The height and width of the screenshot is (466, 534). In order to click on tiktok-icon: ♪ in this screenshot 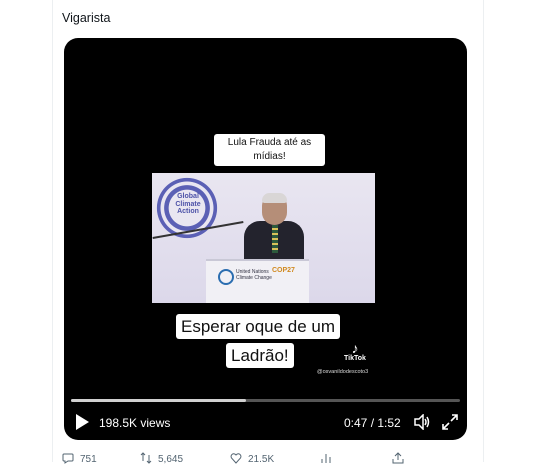, I will do `click(355, 348)`.